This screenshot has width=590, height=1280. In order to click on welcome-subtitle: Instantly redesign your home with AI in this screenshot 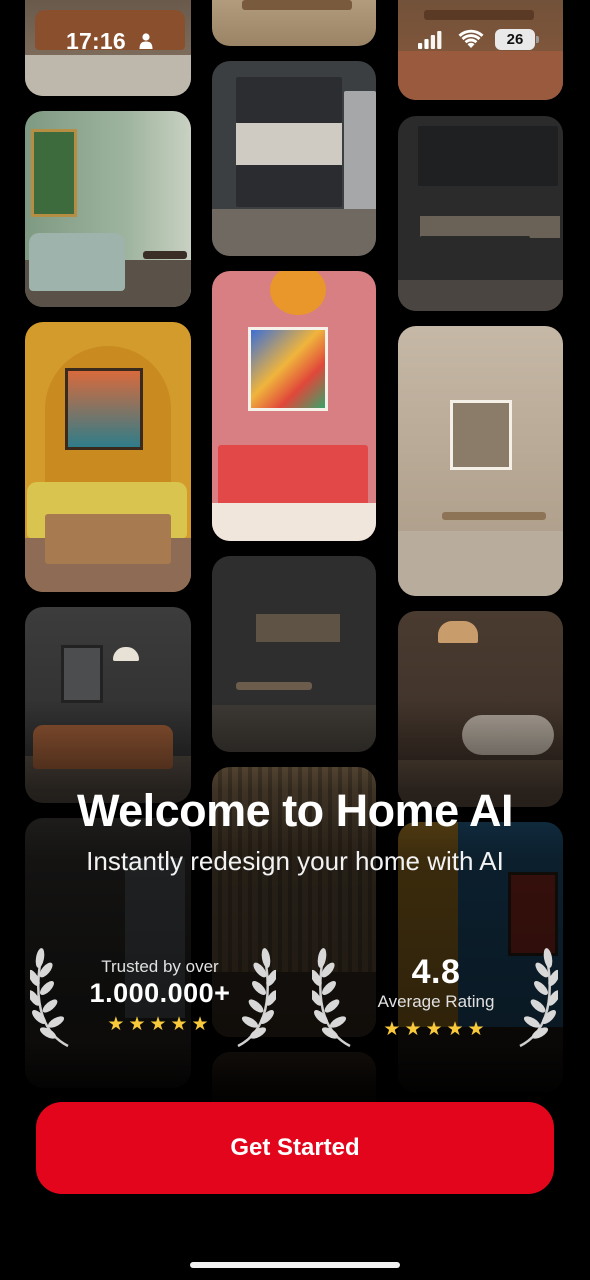, I will do `click(295, 861)`.